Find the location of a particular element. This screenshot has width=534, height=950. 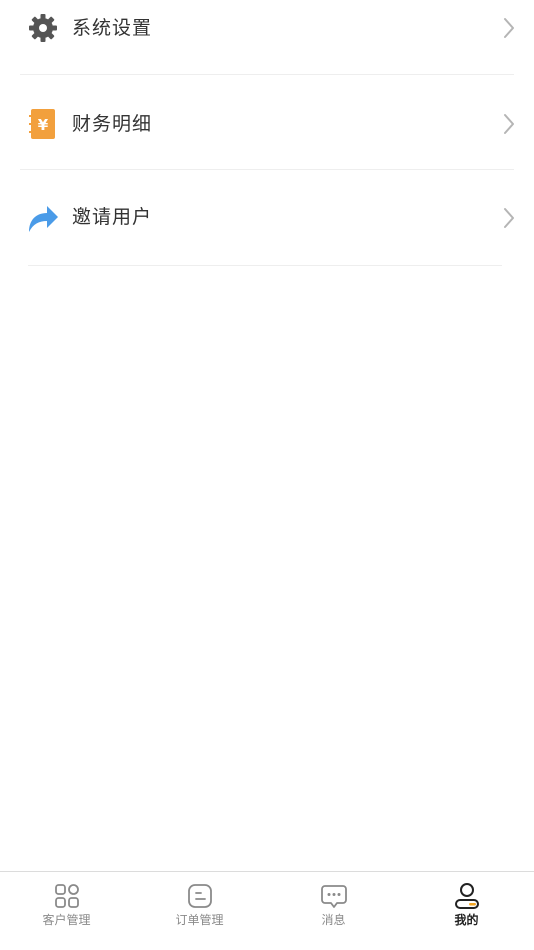

tab-mine: 我的 is located at coordinates (466, 911).